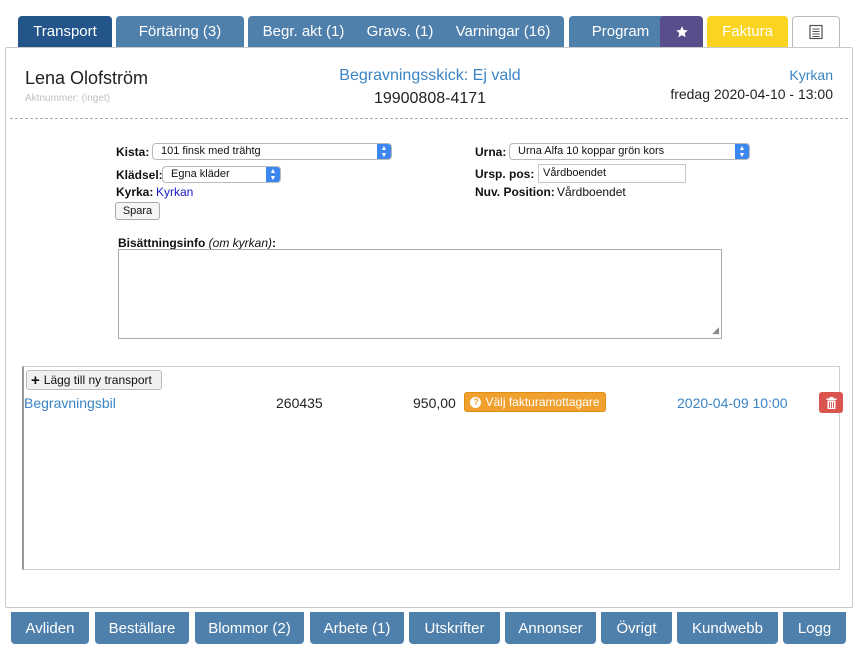 The height and width of the screenshot is (651, 864). I want to click on ceremony-datetime: fredag 2020-04-10 - 13:00, so click(751, 94).